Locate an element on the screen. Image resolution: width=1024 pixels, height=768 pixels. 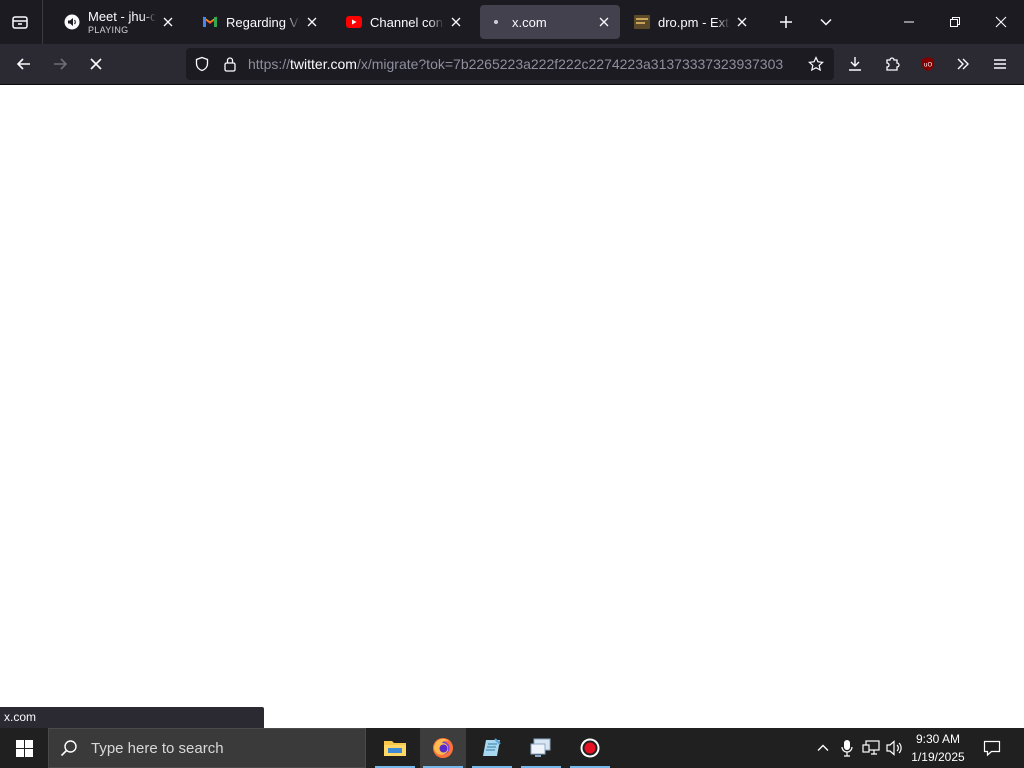
tab-text: Meet - jhu-ciwn PLAYING is located at coordinates (122, 22).